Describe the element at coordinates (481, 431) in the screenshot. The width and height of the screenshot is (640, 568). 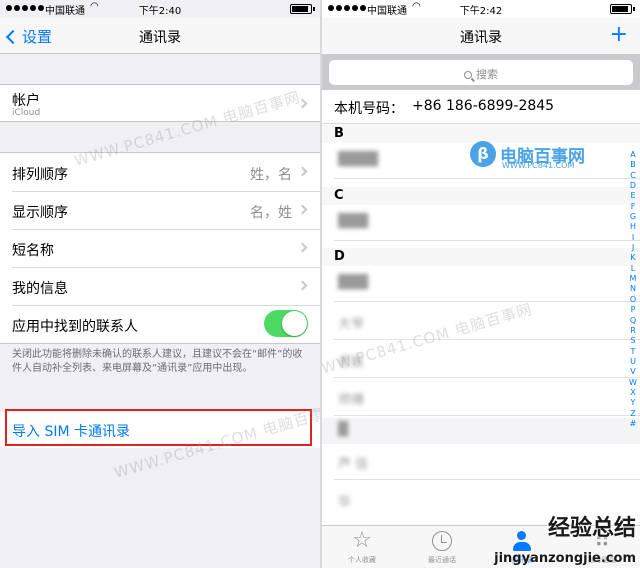
I see `contact-row: █` at that location.